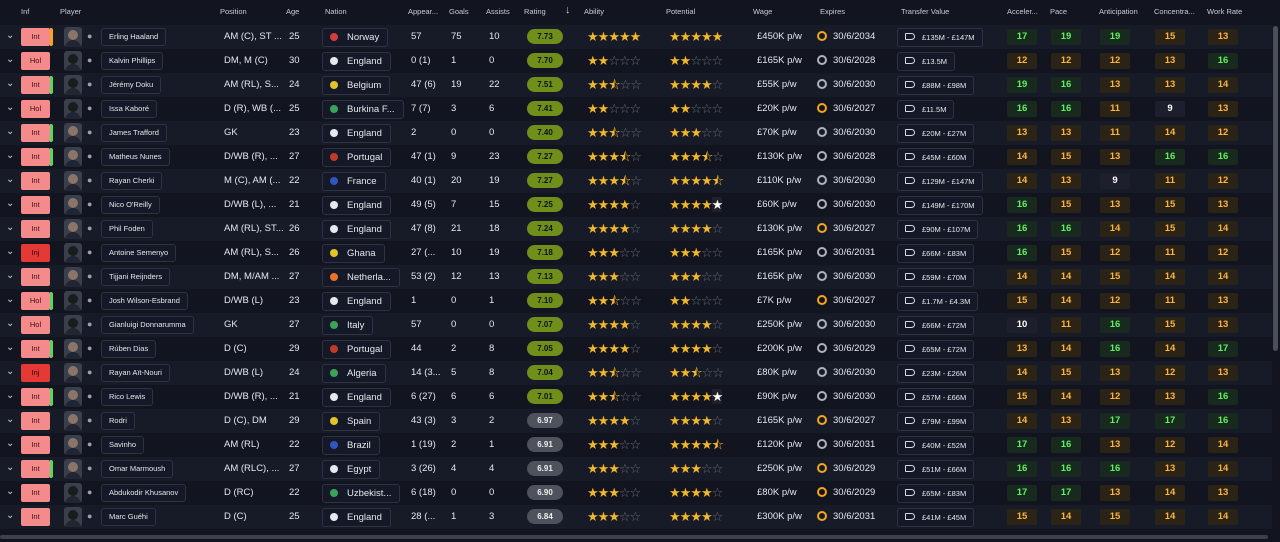 The height and width of the screenshot is (542, 1280). Describe the element at coordinates (233, 11) in the screenshot. I see `col-position: Position` at that location.